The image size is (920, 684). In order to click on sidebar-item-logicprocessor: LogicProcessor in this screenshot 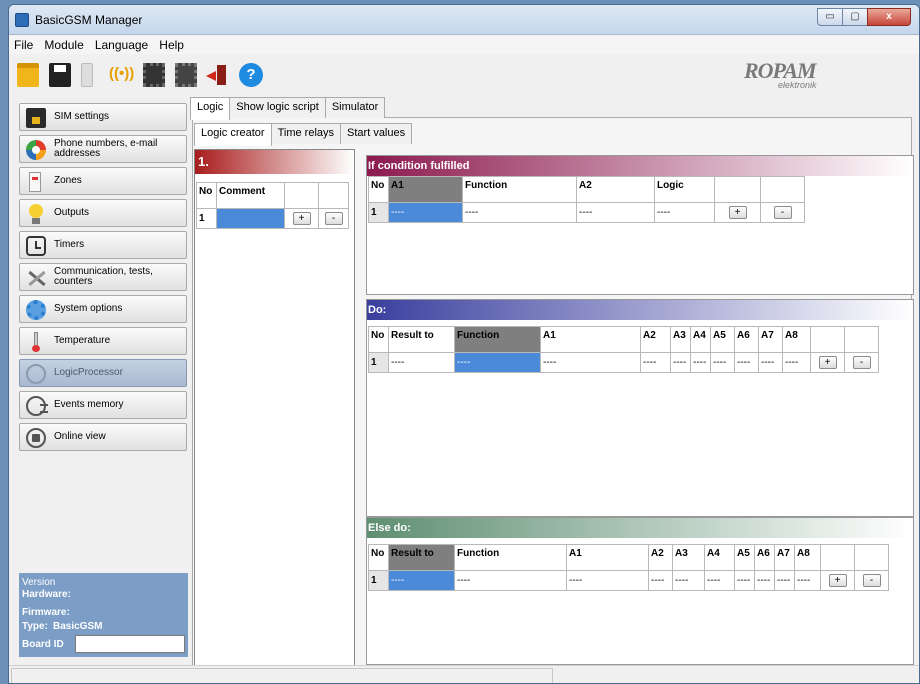, I will do `click(103, 373)`.